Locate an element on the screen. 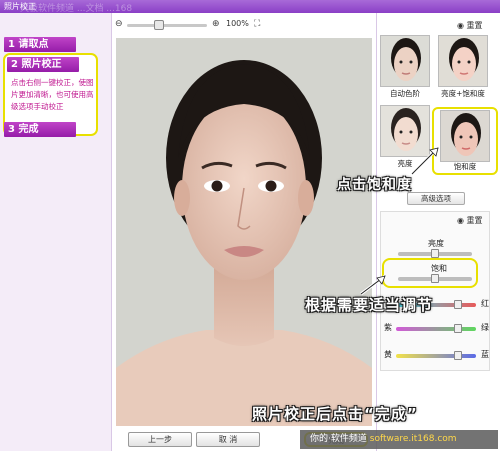  yellow-label: 黄 is located at coordinates (388, 354).